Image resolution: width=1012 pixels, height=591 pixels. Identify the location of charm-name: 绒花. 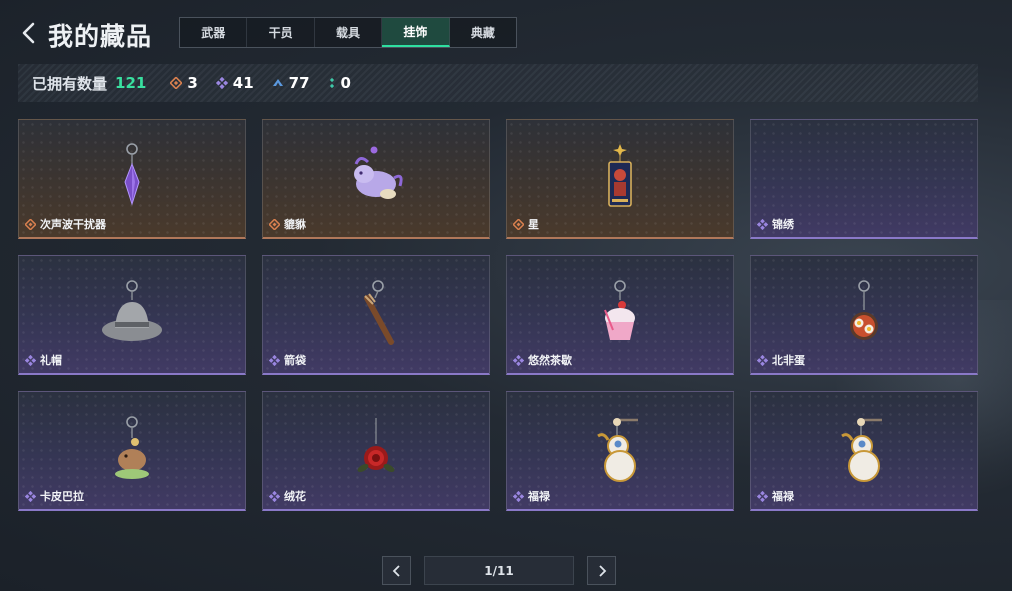
(295, 496).